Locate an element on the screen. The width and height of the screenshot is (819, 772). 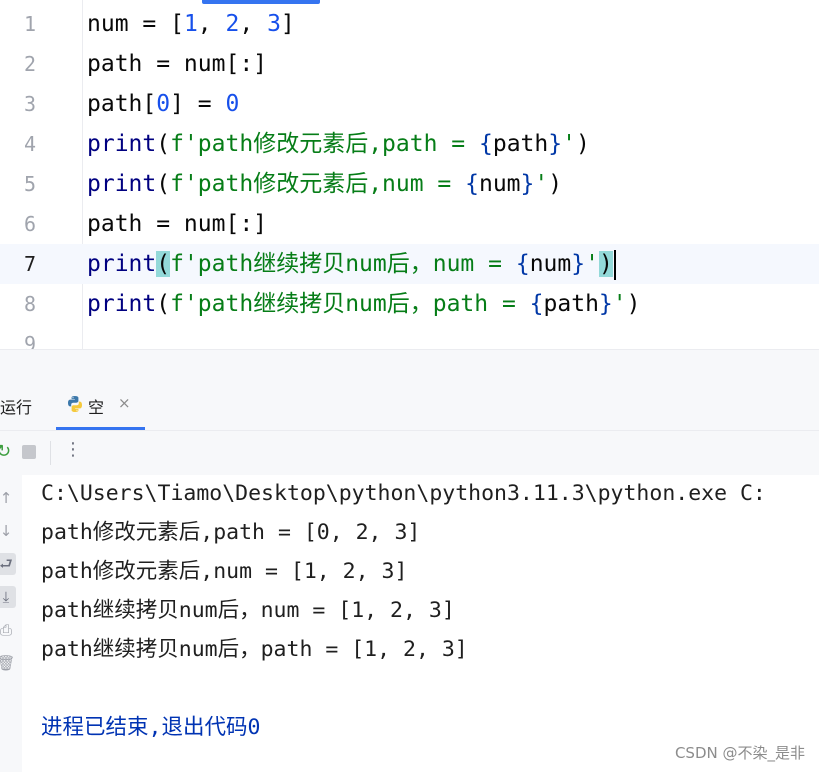
code-token: path[ is located at coordinates (122, 104).